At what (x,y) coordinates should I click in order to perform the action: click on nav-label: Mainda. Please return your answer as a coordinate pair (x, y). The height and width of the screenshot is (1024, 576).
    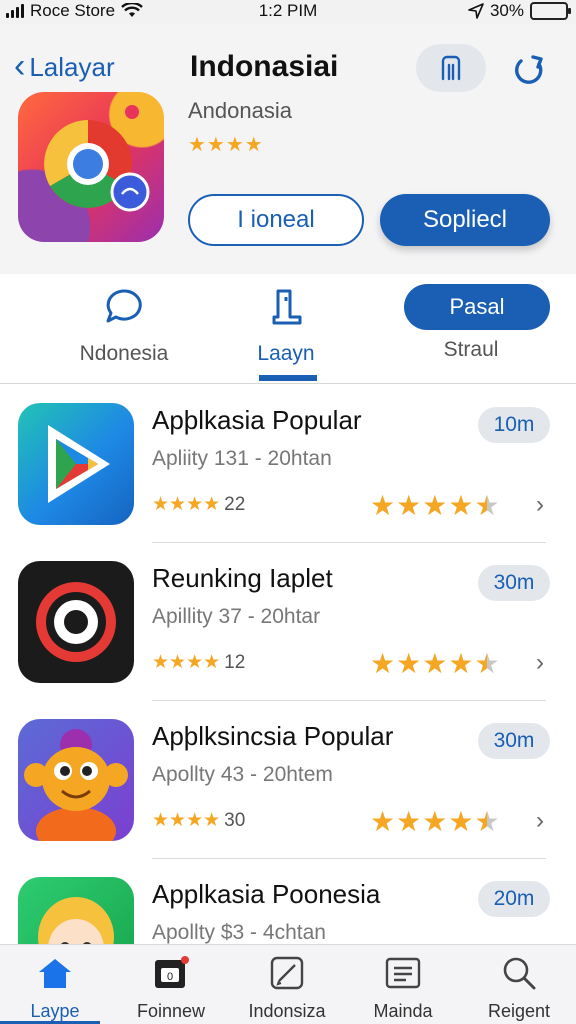
    Looking at the image, I should click on (403, 1011).